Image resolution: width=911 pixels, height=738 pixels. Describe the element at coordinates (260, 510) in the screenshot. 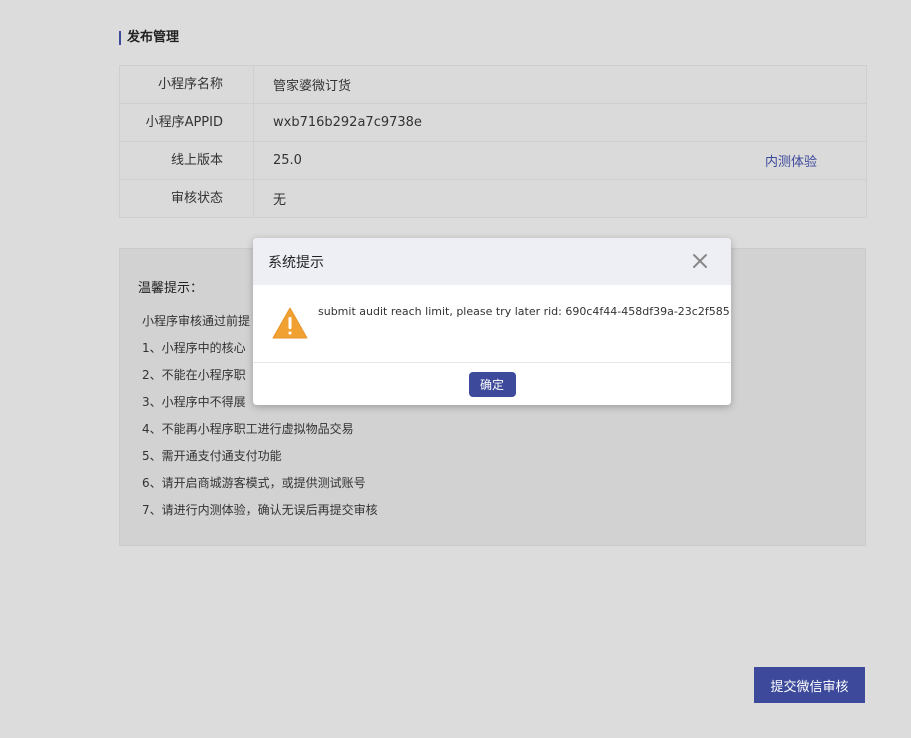

I see `tip-item: 7、请进行内测体验，确认无误后再提交审核` at that location.